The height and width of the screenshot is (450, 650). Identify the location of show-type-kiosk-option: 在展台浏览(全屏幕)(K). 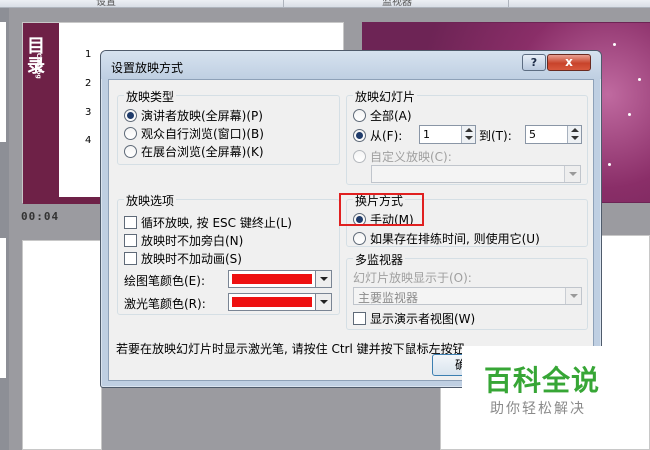
(194, 151).